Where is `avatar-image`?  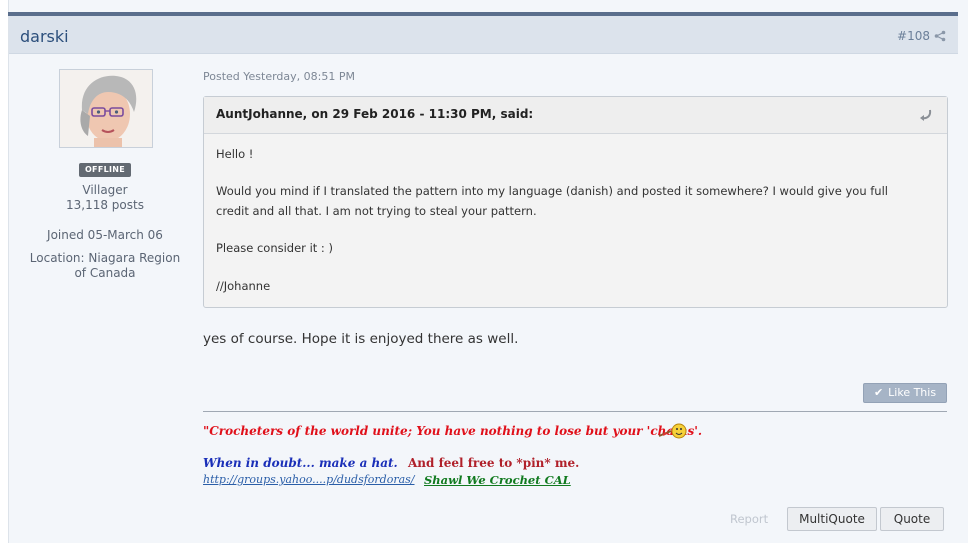 avatar-image is located at coordinates (106, 108).